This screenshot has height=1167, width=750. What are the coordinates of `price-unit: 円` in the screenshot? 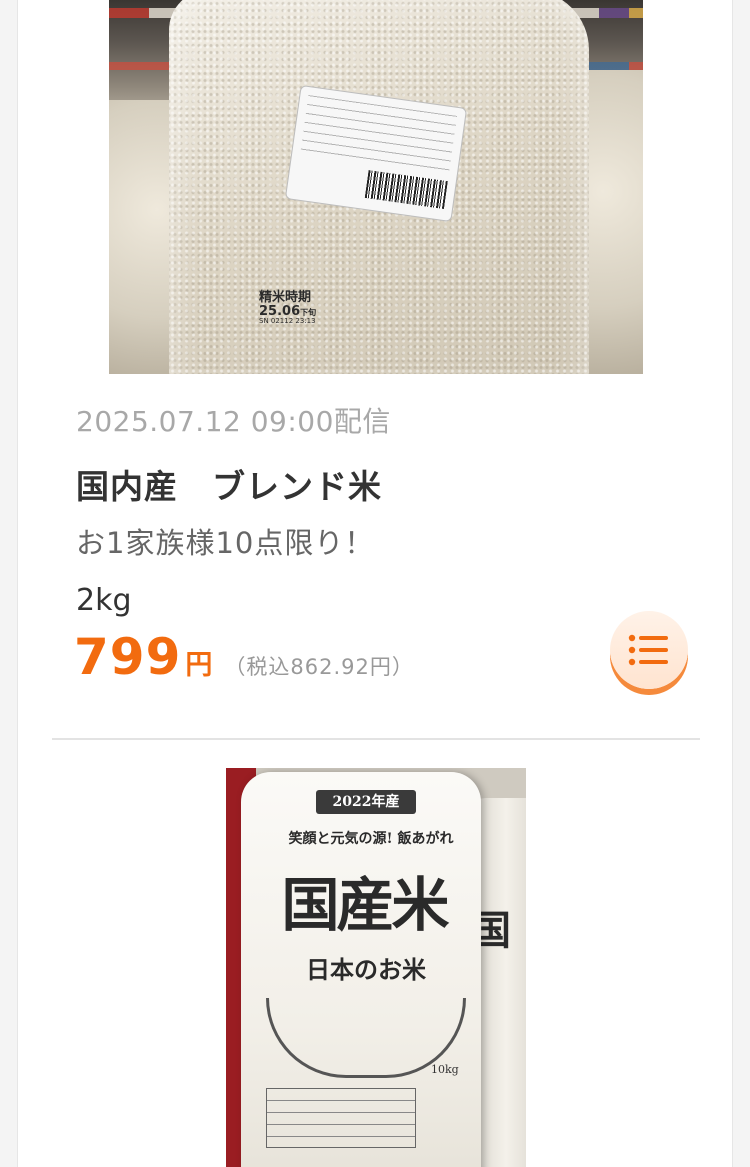 It's located at (199, 665).